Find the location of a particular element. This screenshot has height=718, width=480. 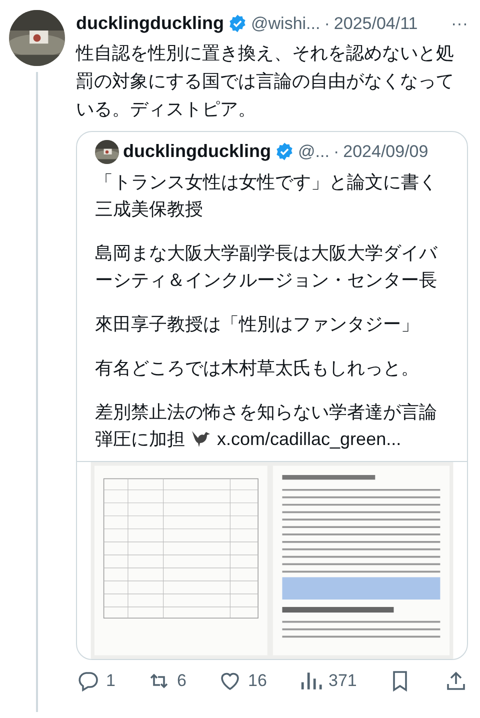

quoted-post-text: 有名どころでは木村草太氏もしれっと。 is located at coordinates (257, 368).